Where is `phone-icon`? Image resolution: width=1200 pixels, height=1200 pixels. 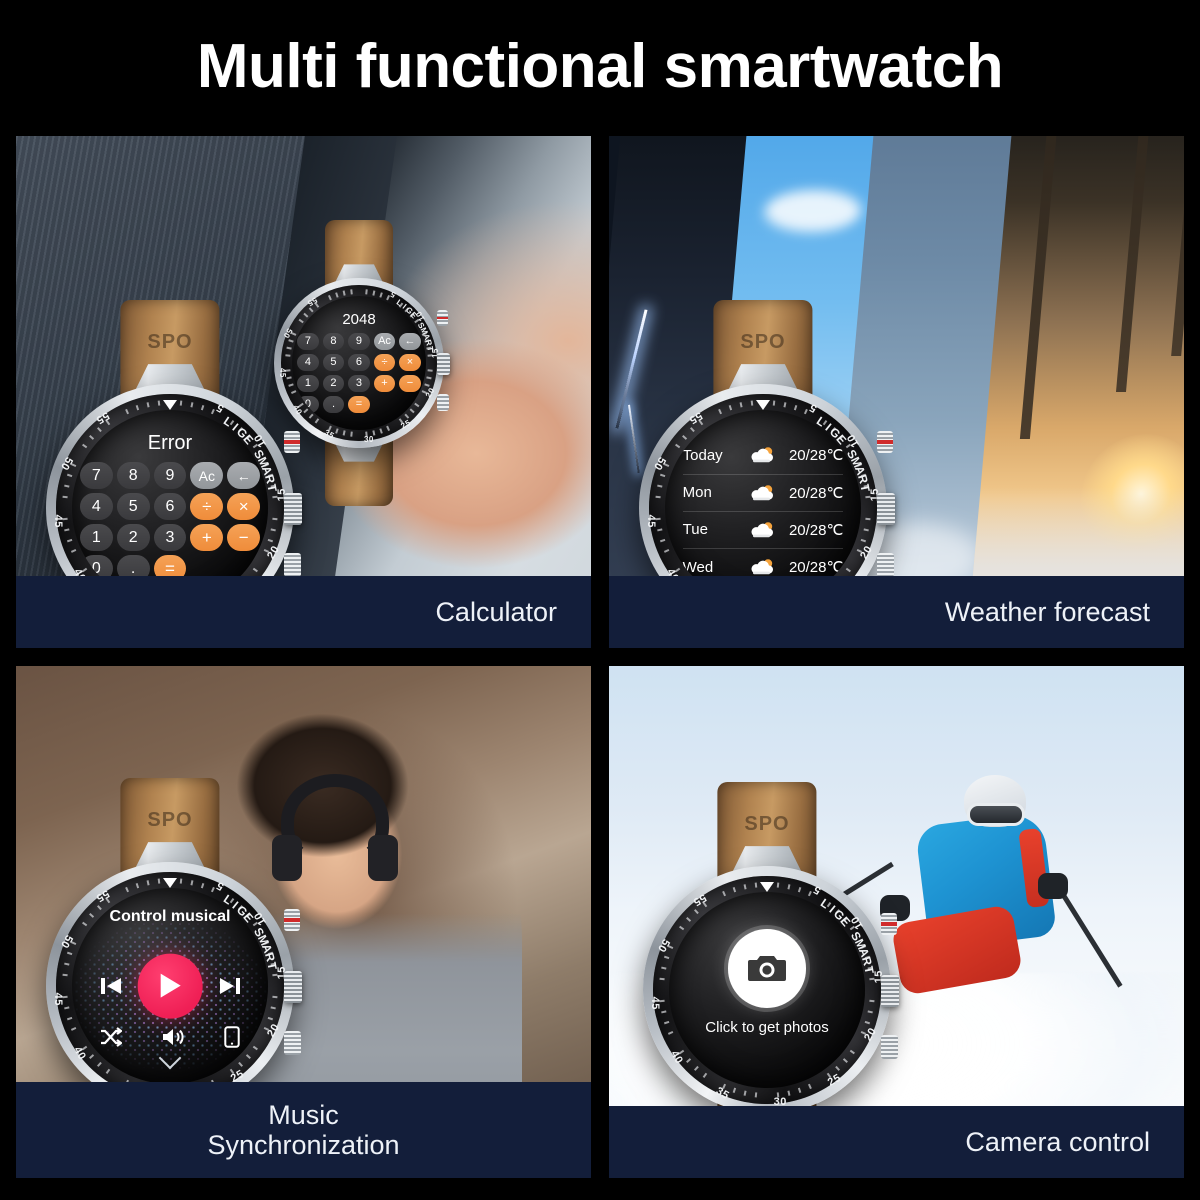 phone-icon is located at coordinates (232, 1039).